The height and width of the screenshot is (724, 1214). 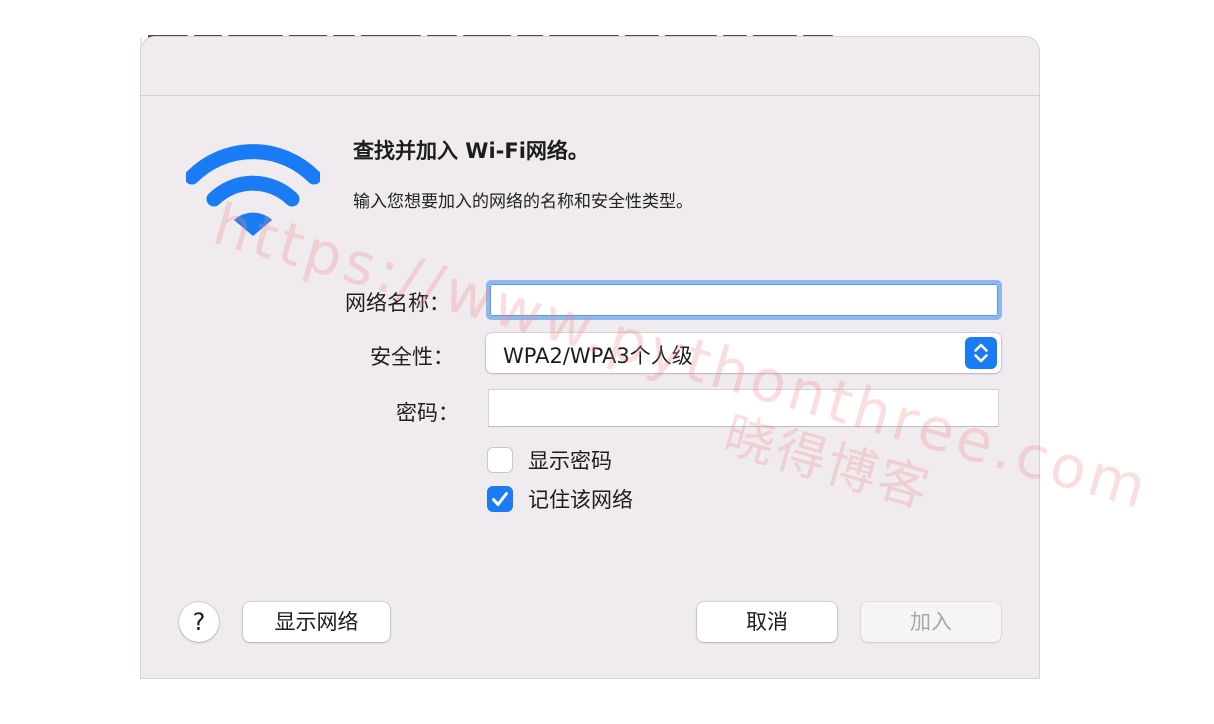 I want to click on network-name-focus-ring, so click(x=744, y=300).